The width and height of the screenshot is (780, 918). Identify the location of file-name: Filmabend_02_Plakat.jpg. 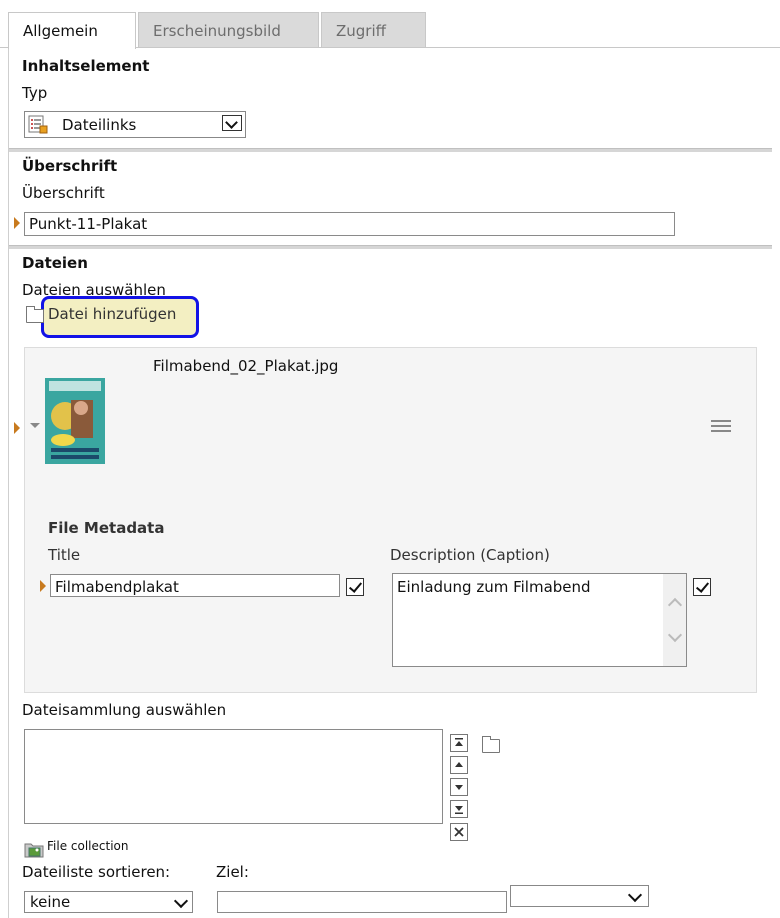
(246, 366).